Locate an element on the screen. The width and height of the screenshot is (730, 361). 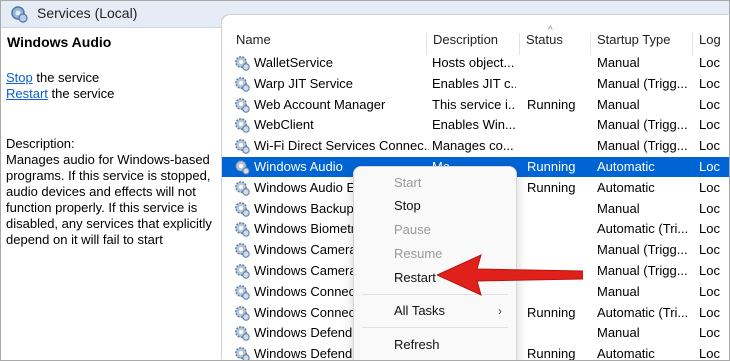
services-gear-icon is located at coordinates (19, 14).